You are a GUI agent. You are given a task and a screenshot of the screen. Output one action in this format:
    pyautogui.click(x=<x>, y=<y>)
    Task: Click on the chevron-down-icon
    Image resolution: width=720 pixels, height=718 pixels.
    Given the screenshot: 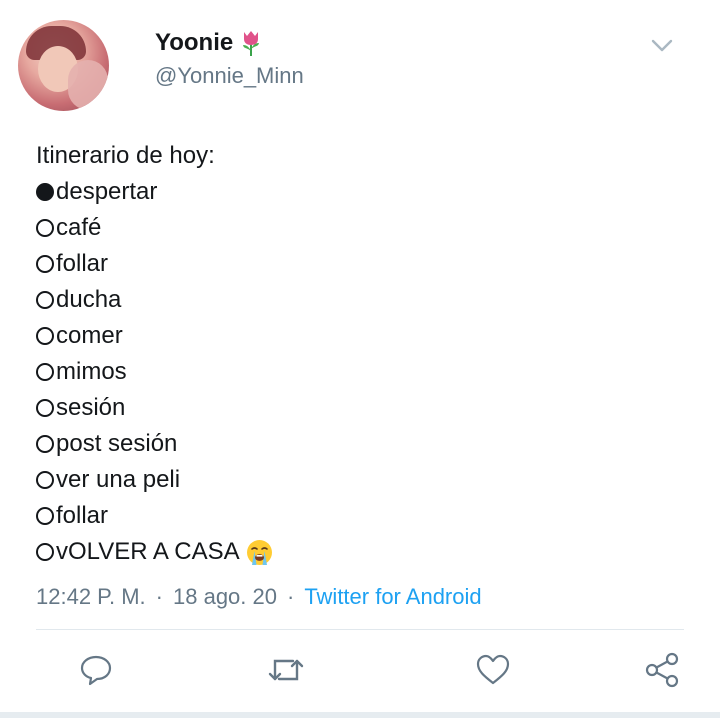 What is the action you would take?
    pyautogui.click(x=662, y=46)
    